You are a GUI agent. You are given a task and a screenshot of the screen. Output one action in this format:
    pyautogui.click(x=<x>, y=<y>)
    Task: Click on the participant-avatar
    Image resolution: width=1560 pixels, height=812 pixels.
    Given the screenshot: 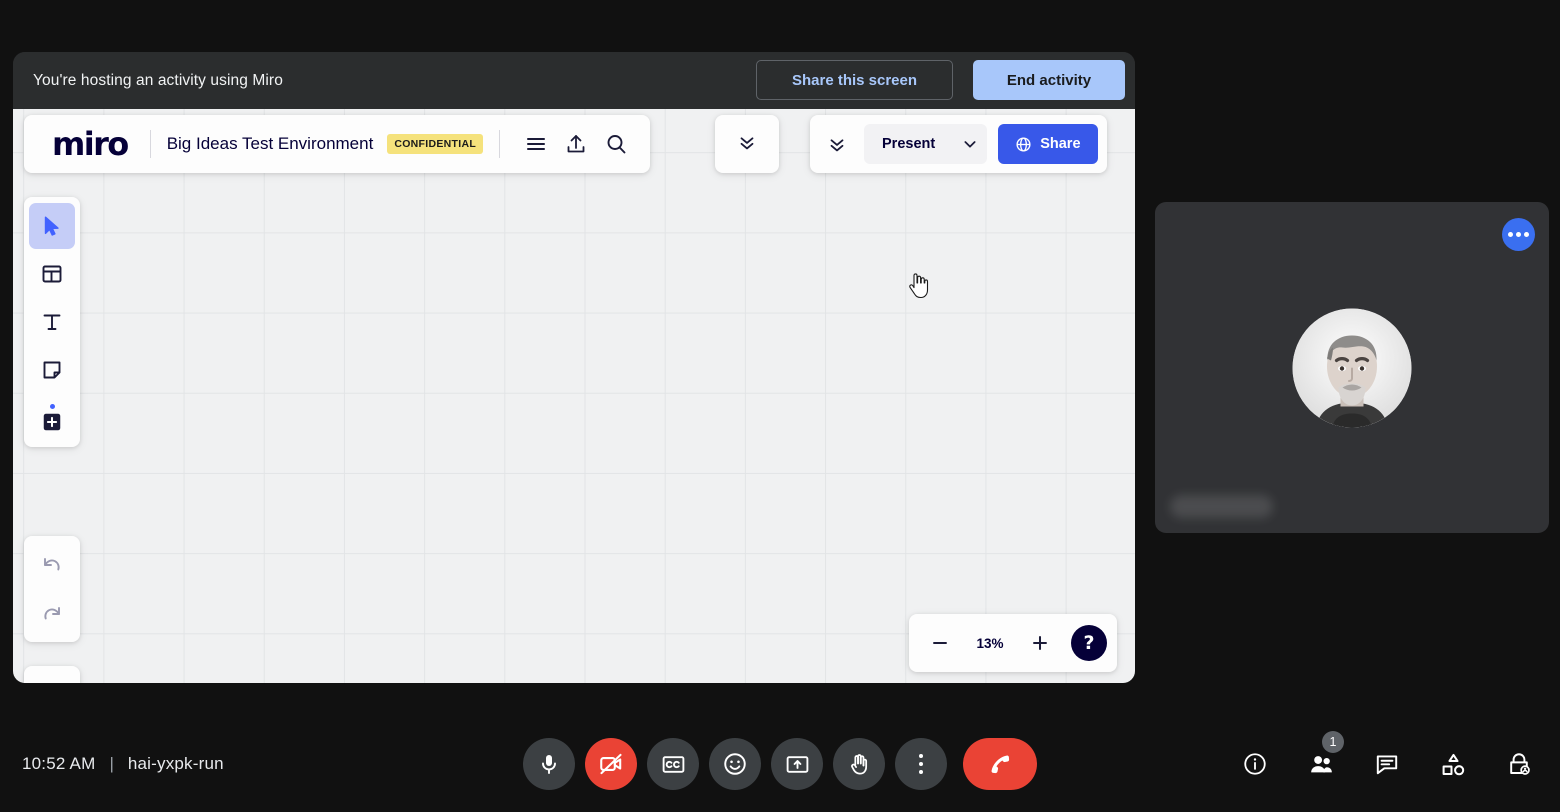 What is the action you would take?
    pyautogui.click(x=1352, y=367)
    